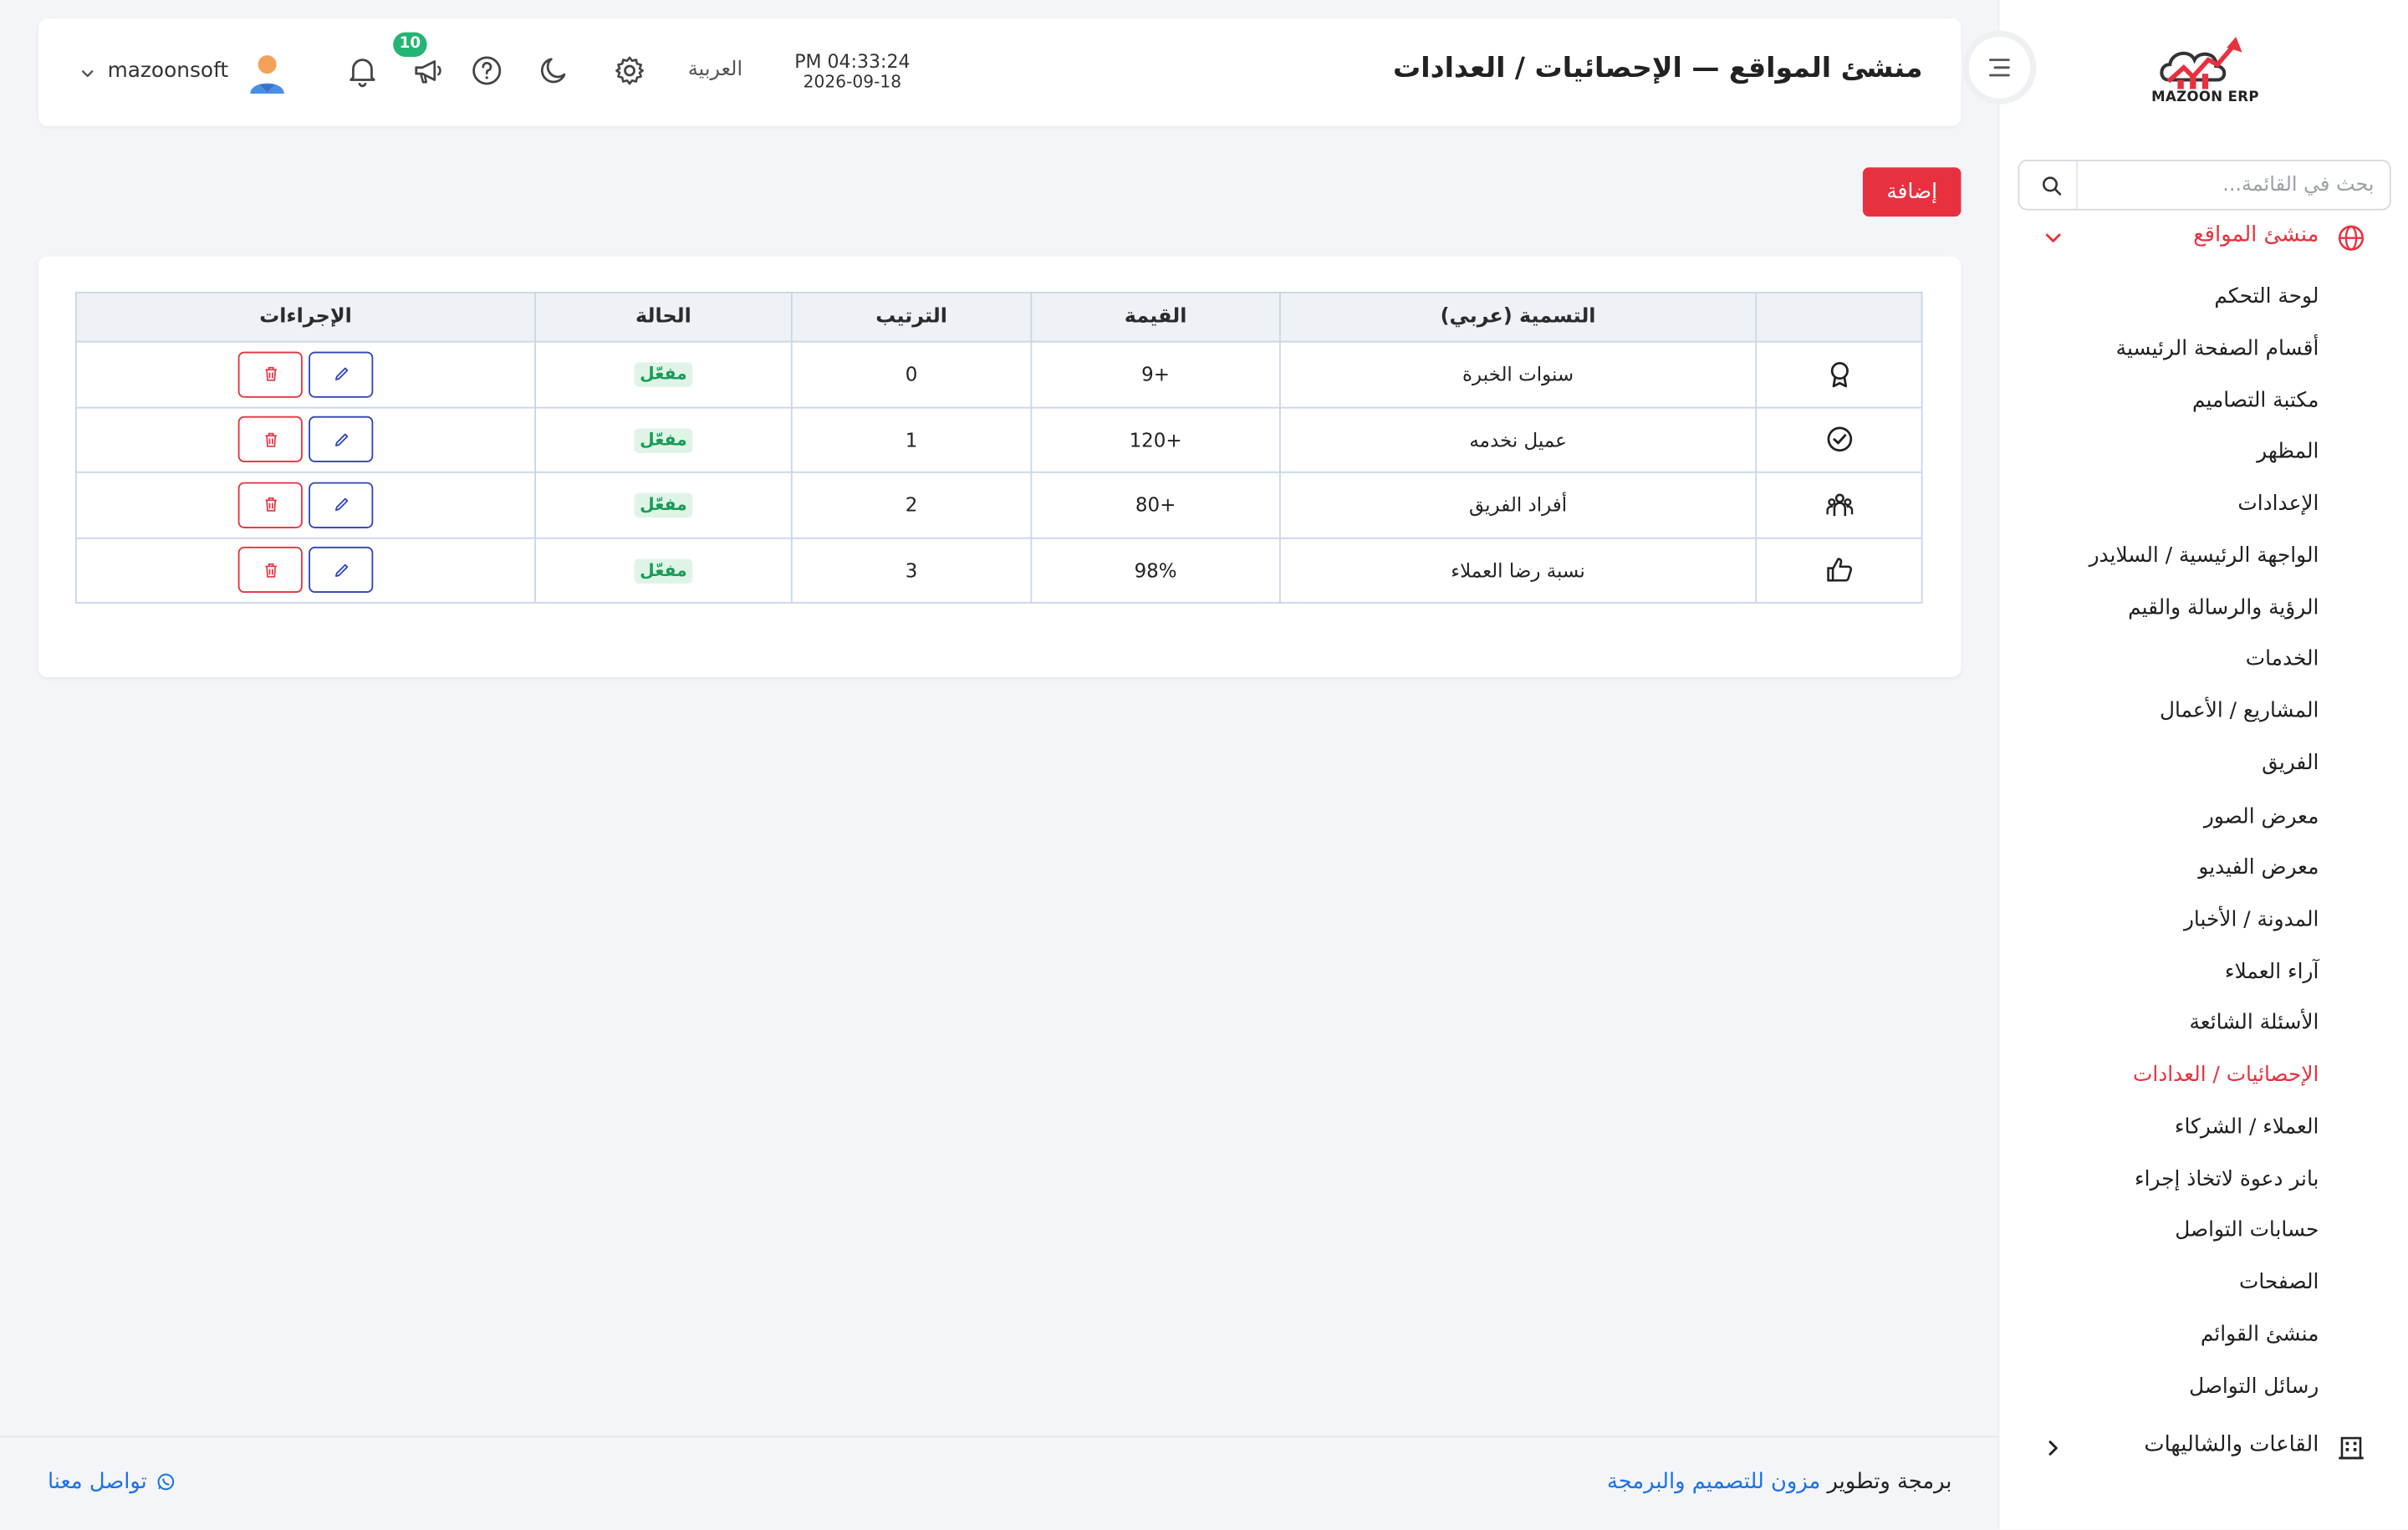 The height and width of the screenshot is (1530, 2408). I want to click on column-header-actions: الإجراءات, so click(306, 317).